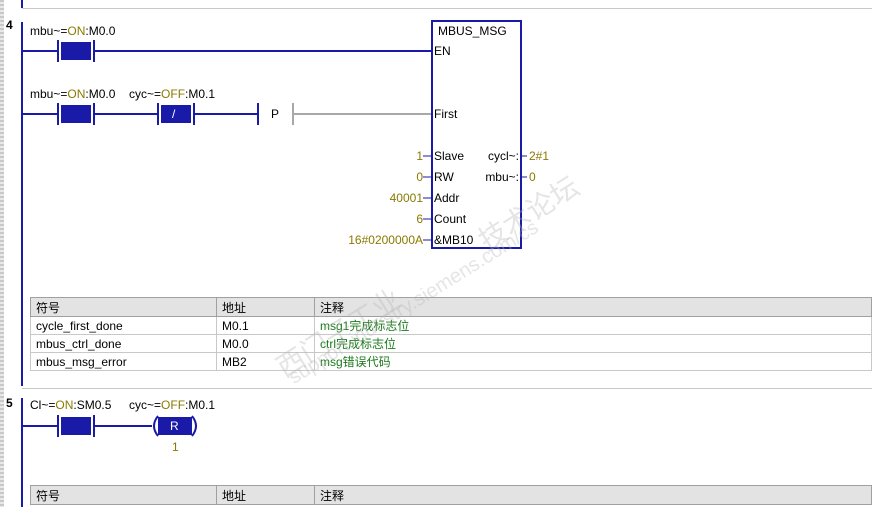 This screenshot has width=872, height=507. I want to click on reset-coil-count: 1, so click(175, 447).